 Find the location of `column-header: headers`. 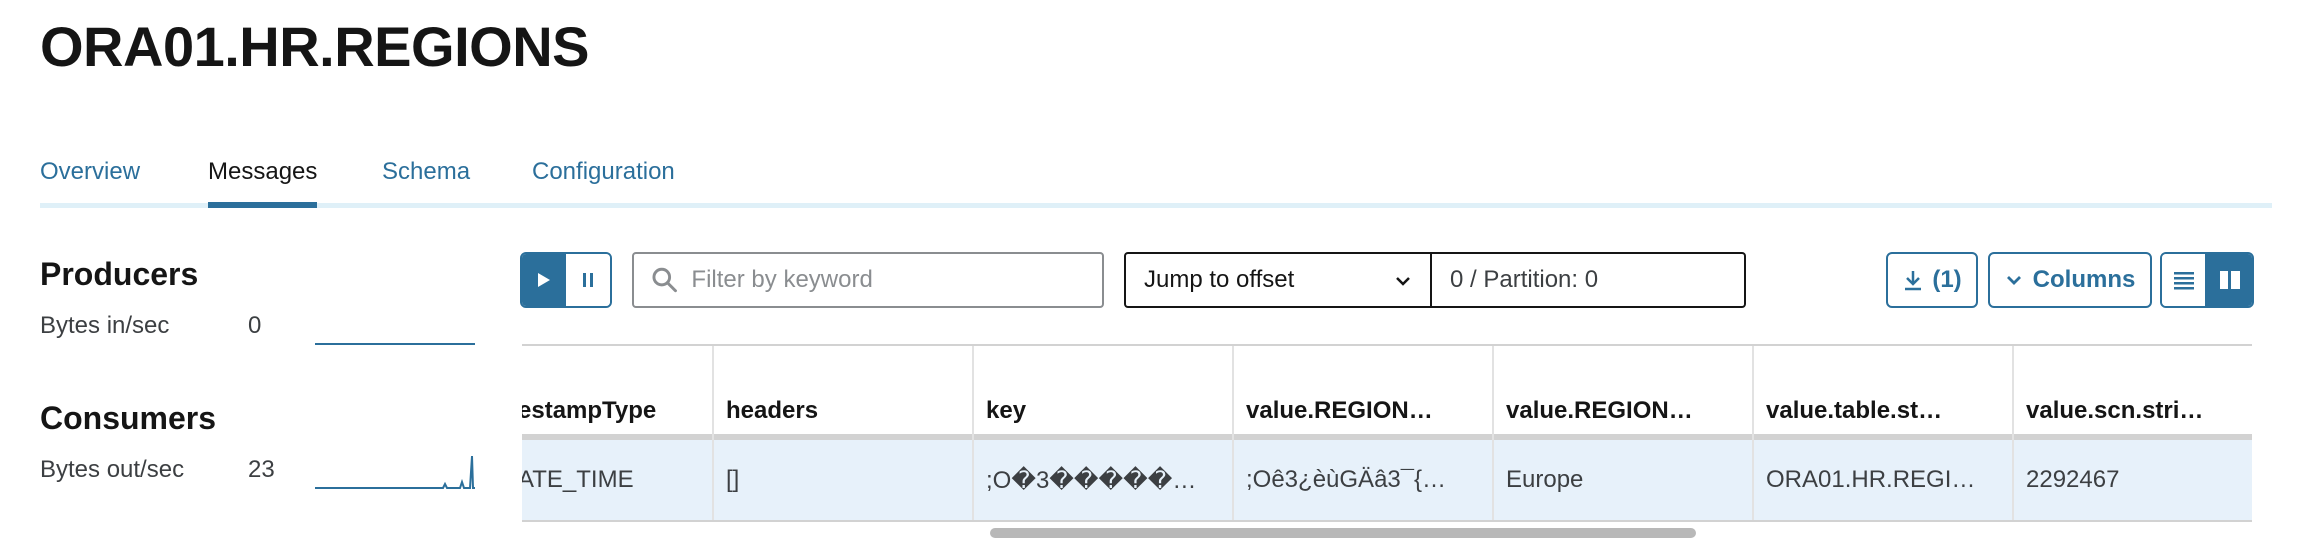

column-header: headers is located at coordinates (837, 390).